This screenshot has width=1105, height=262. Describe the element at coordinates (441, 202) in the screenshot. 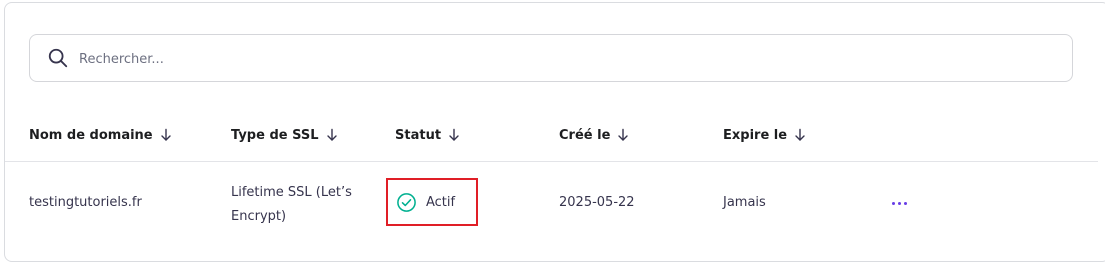

I see `status-label: Actif` at that location.